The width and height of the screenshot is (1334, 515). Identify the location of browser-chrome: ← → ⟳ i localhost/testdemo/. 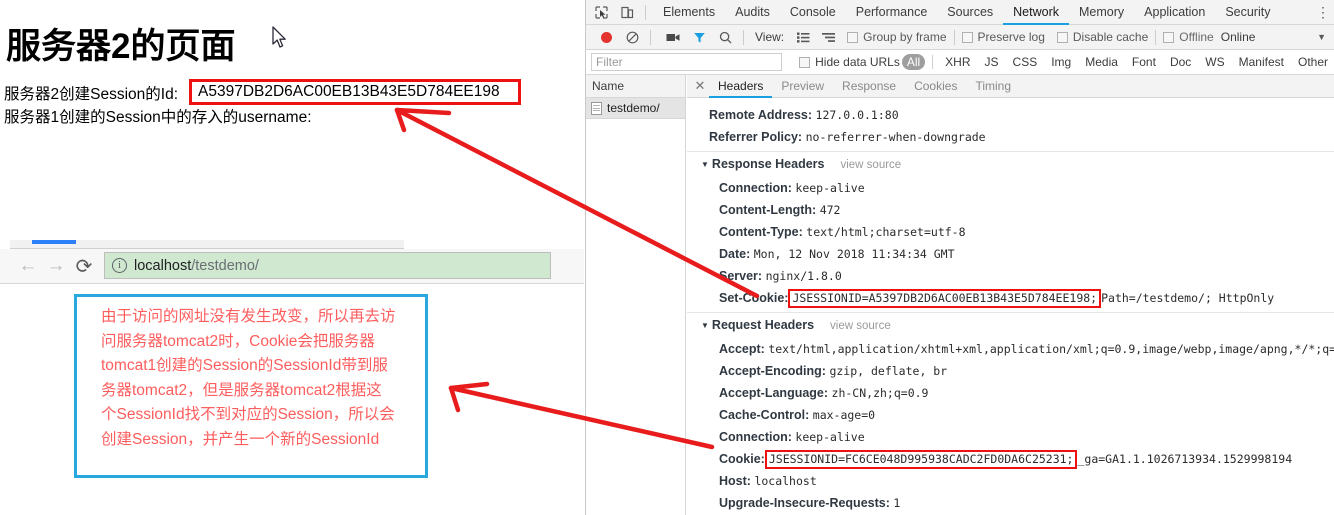
(292, 262).